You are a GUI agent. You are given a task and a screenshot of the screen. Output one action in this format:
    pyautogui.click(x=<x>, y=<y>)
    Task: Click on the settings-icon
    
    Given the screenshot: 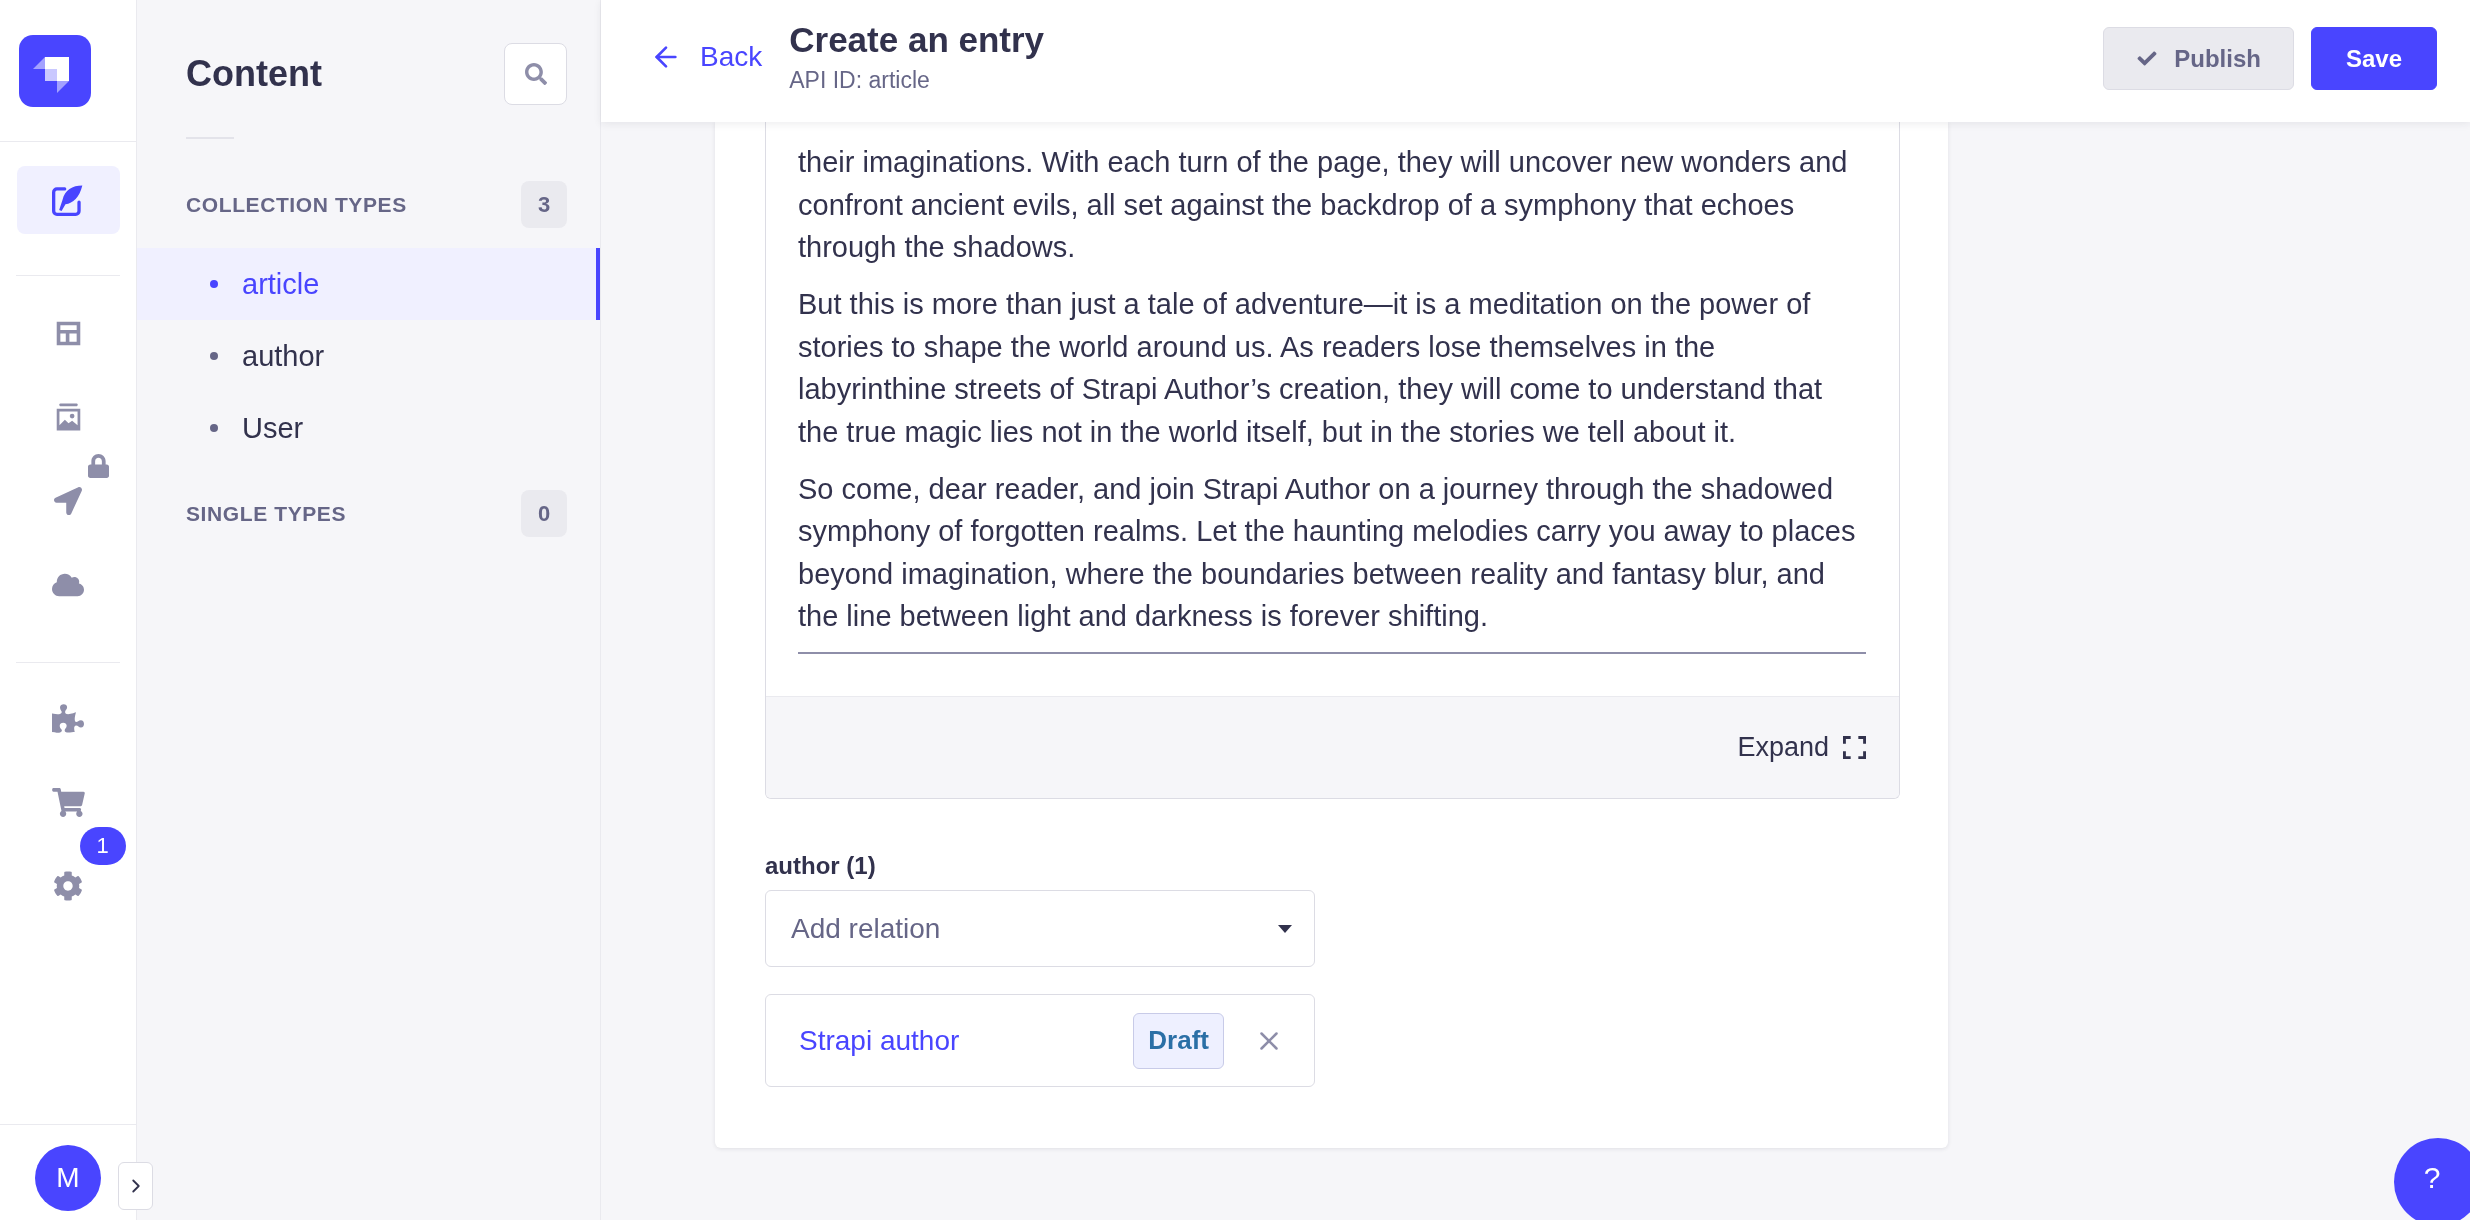 What is the action you would take?
    pyautogui.click(x=68, y=886)
    